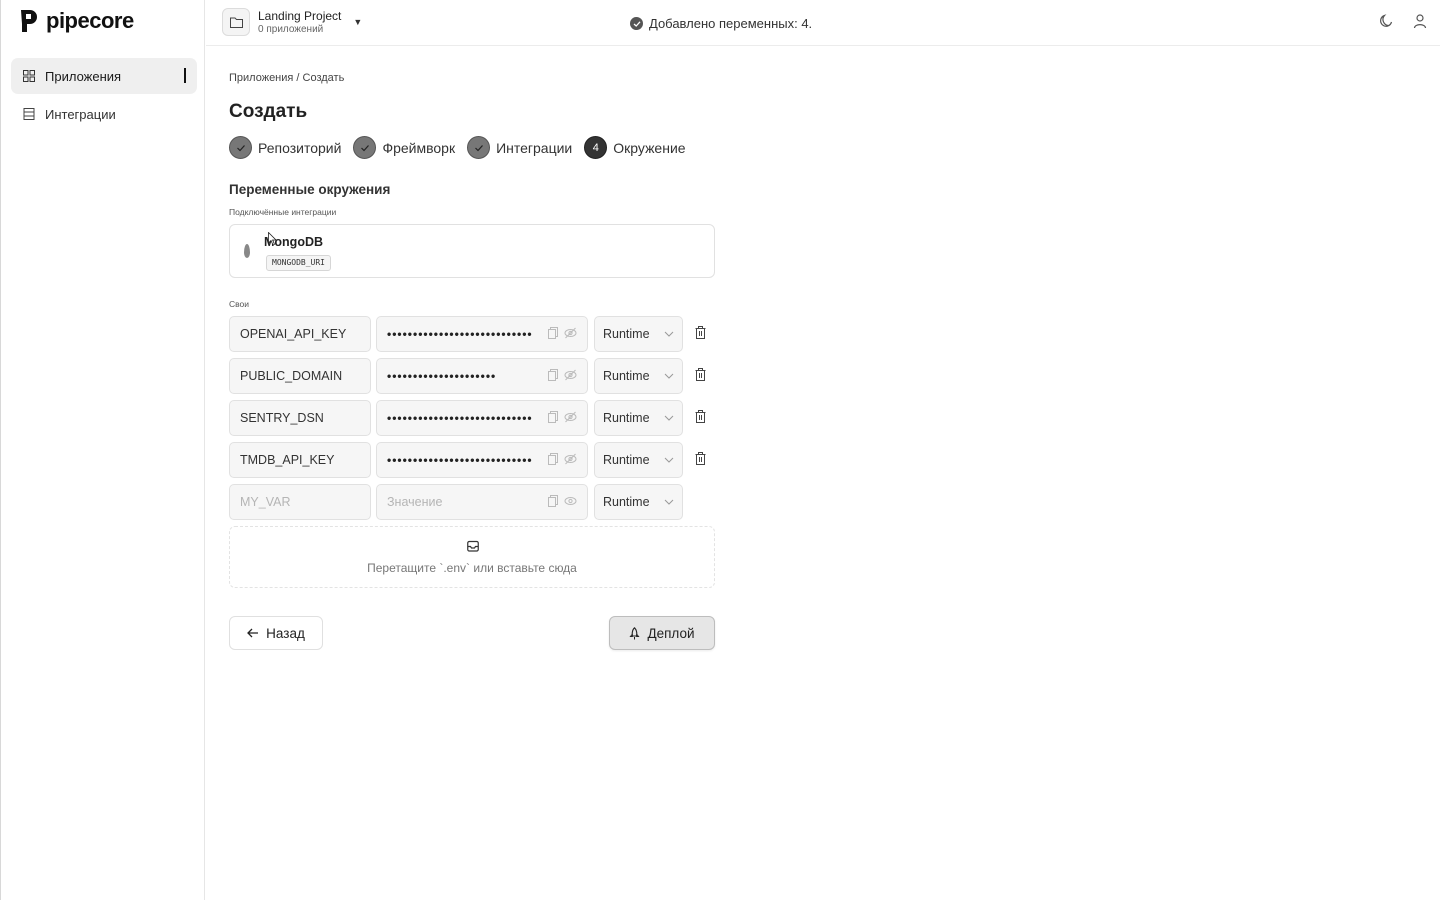 This screenshot has height=900, width=1440. I want to click on env-key-input: PUBLIC_DOMAIN, so click(300, 376).